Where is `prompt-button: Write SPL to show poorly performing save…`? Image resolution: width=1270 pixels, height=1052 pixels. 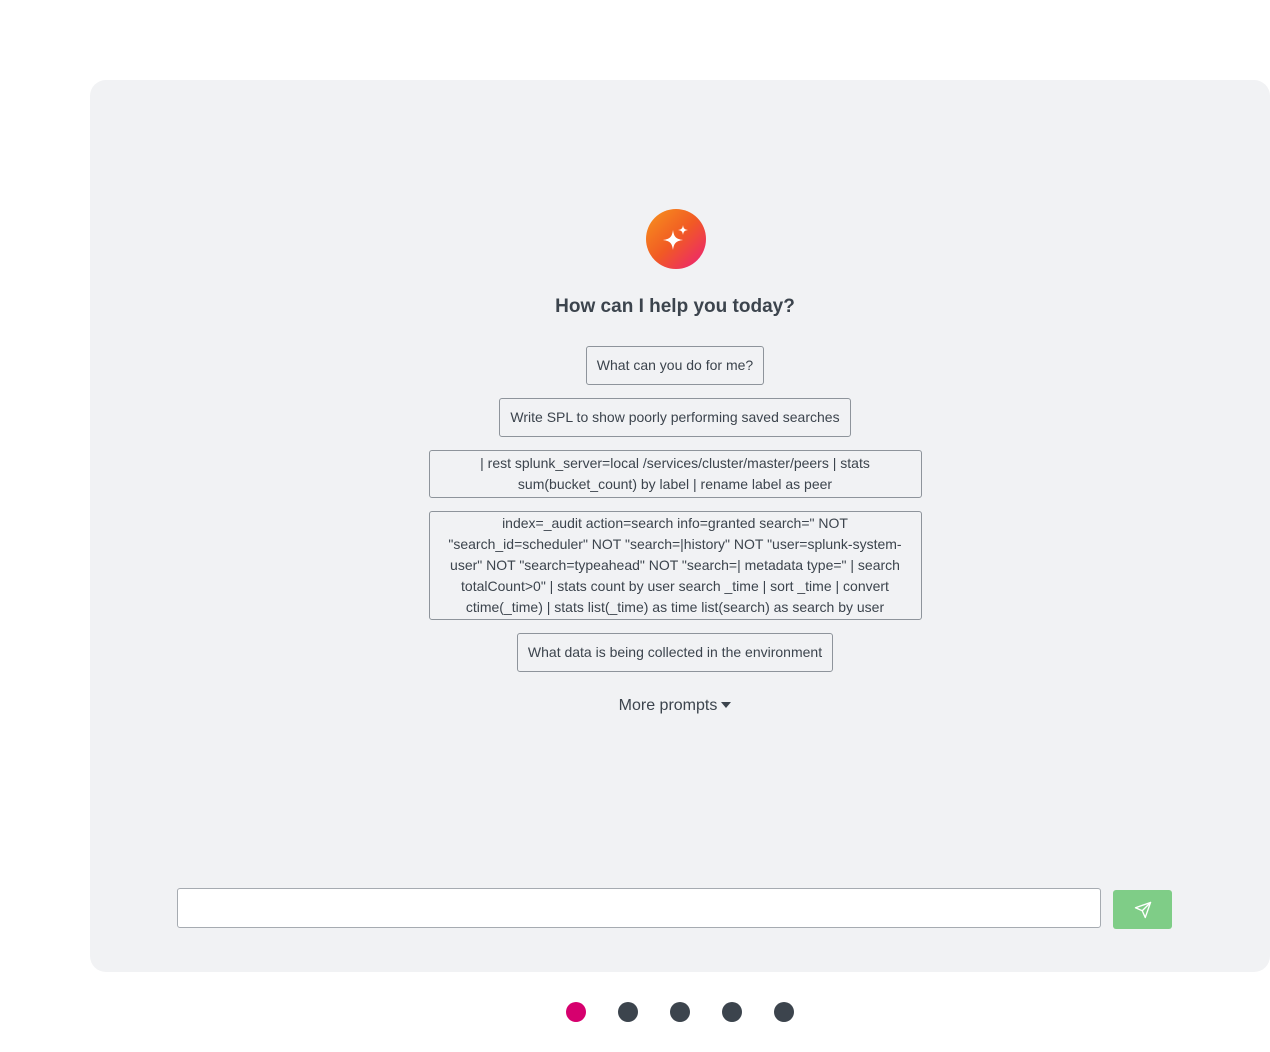 prompt-button: Write SPL to show poorly performing save… is located at coordinates (675, 417).